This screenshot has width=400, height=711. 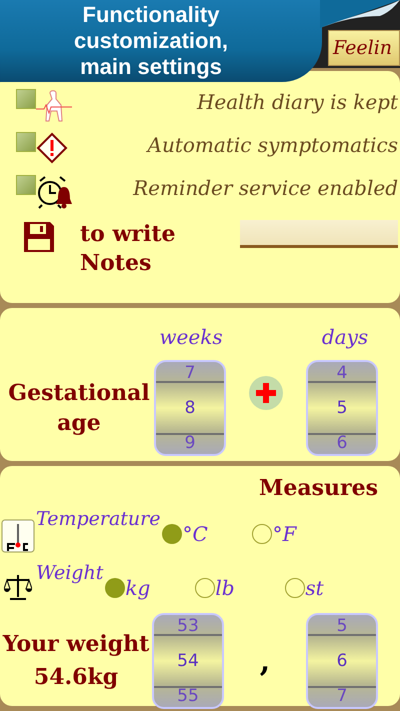 What do you see at coordinates (240, 588) in the screenshot?
I see `unit-radio: lb` at bounding box center [240, 588].